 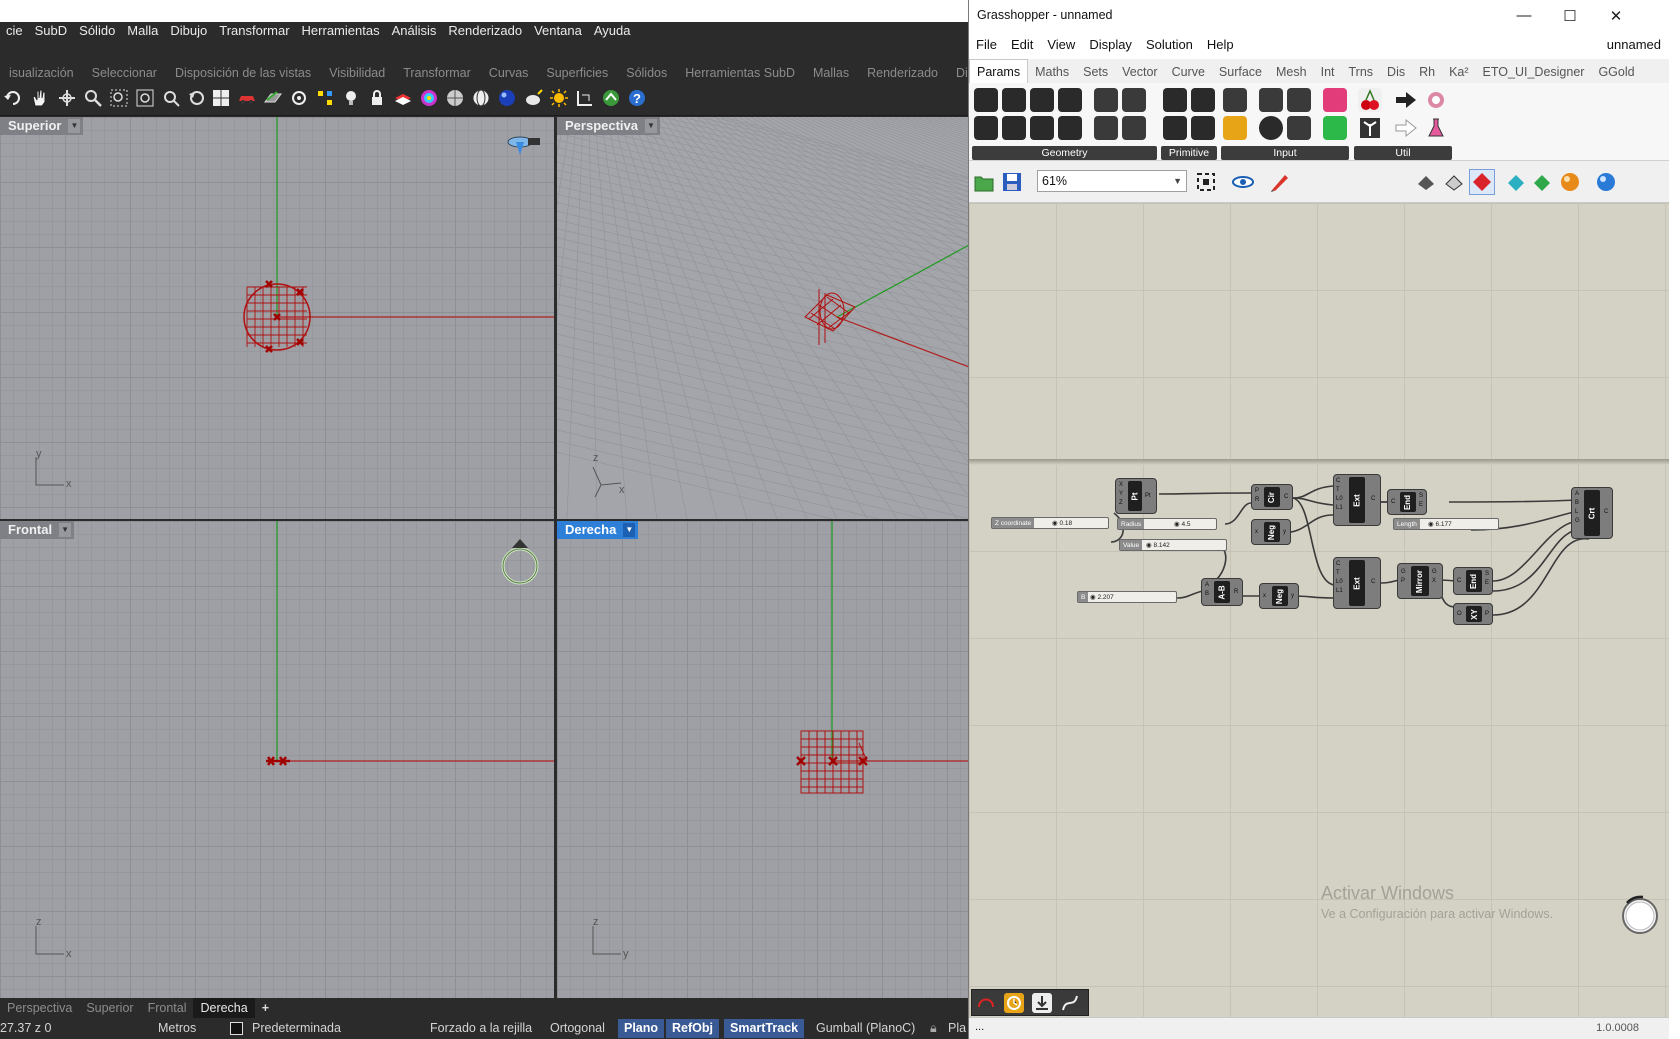 I want to click on plane-param-icon, so click(x=1070, y=128).